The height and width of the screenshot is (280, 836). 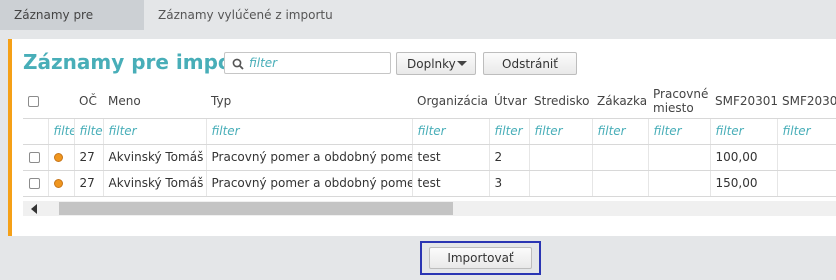 What do you see at coordinates (743, 102) in the screenshot?
I see `column-header-smf20301: SMF20301` at bounding box center [743, 102].